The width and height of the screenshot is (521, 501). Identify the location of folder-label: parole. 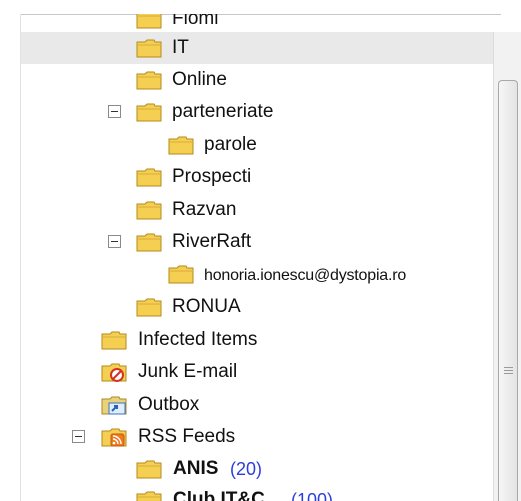
(230, 144).